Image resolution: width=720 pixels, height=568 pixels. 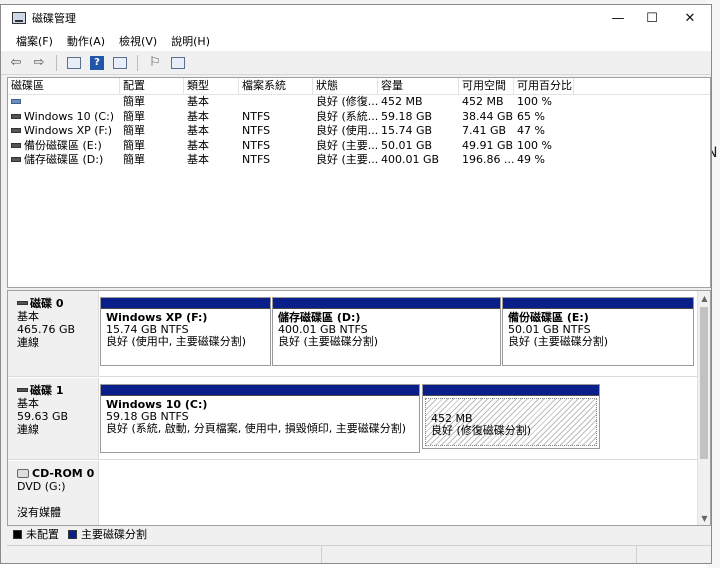 What do you see at coordinates (652, 18) in the screenshot?
I see `maximize-button: ☐` at bounding box center [652, 18].